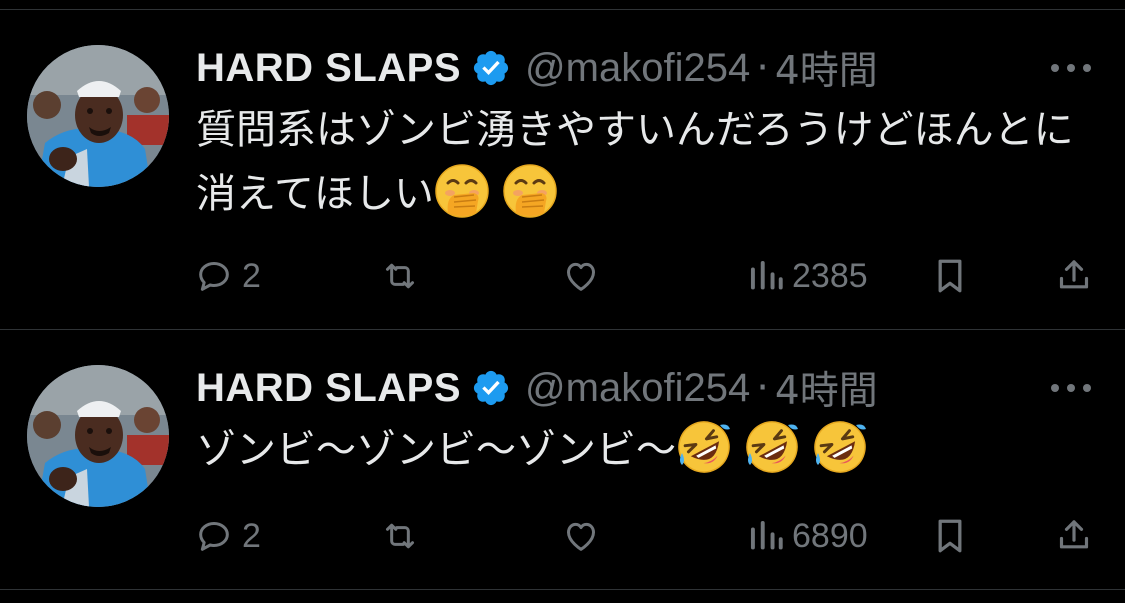 This screenshot has height=603, width=1125. I want to click on view-count: 2385, so click(830, 275).